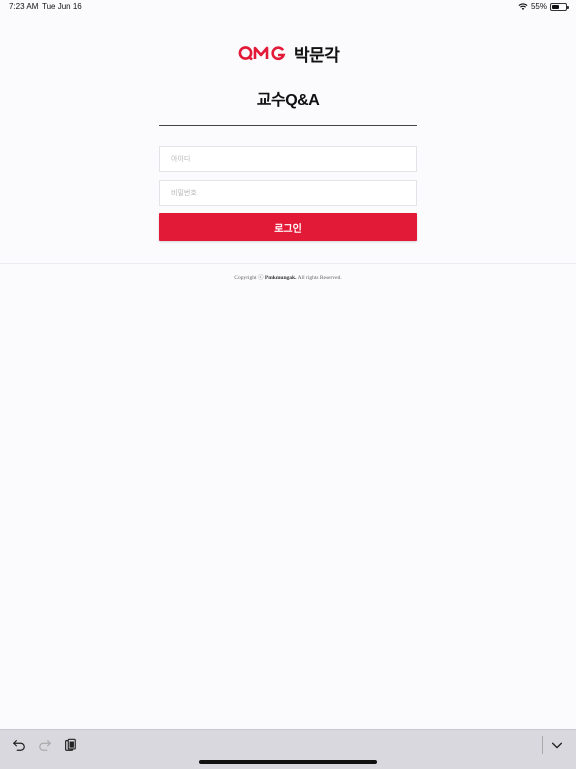  I want to click on paste-icon, so click(70, 745).